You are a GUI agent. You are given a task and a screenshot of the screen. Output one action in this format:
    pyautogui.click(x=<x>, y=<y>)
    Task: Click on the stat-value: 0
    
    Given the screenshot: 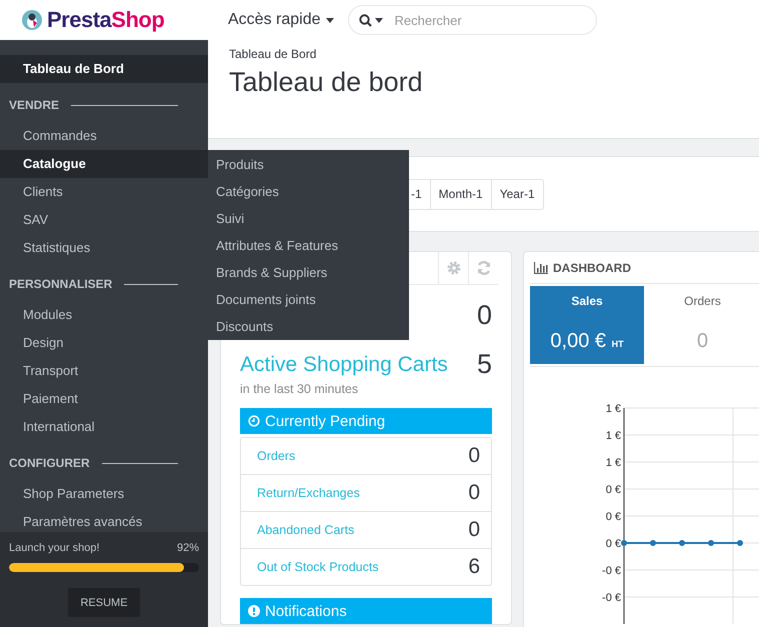 What is the action you would take?
    pyautogui.click(x=484, y=315)
    